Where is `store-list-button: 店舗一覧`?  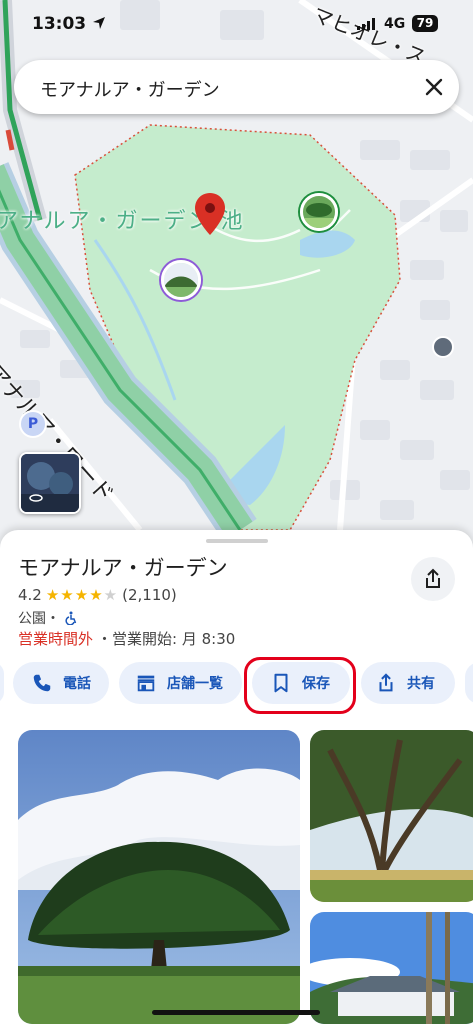 store-list-button: 店舗一覧 is located at coordinates (180, 683).